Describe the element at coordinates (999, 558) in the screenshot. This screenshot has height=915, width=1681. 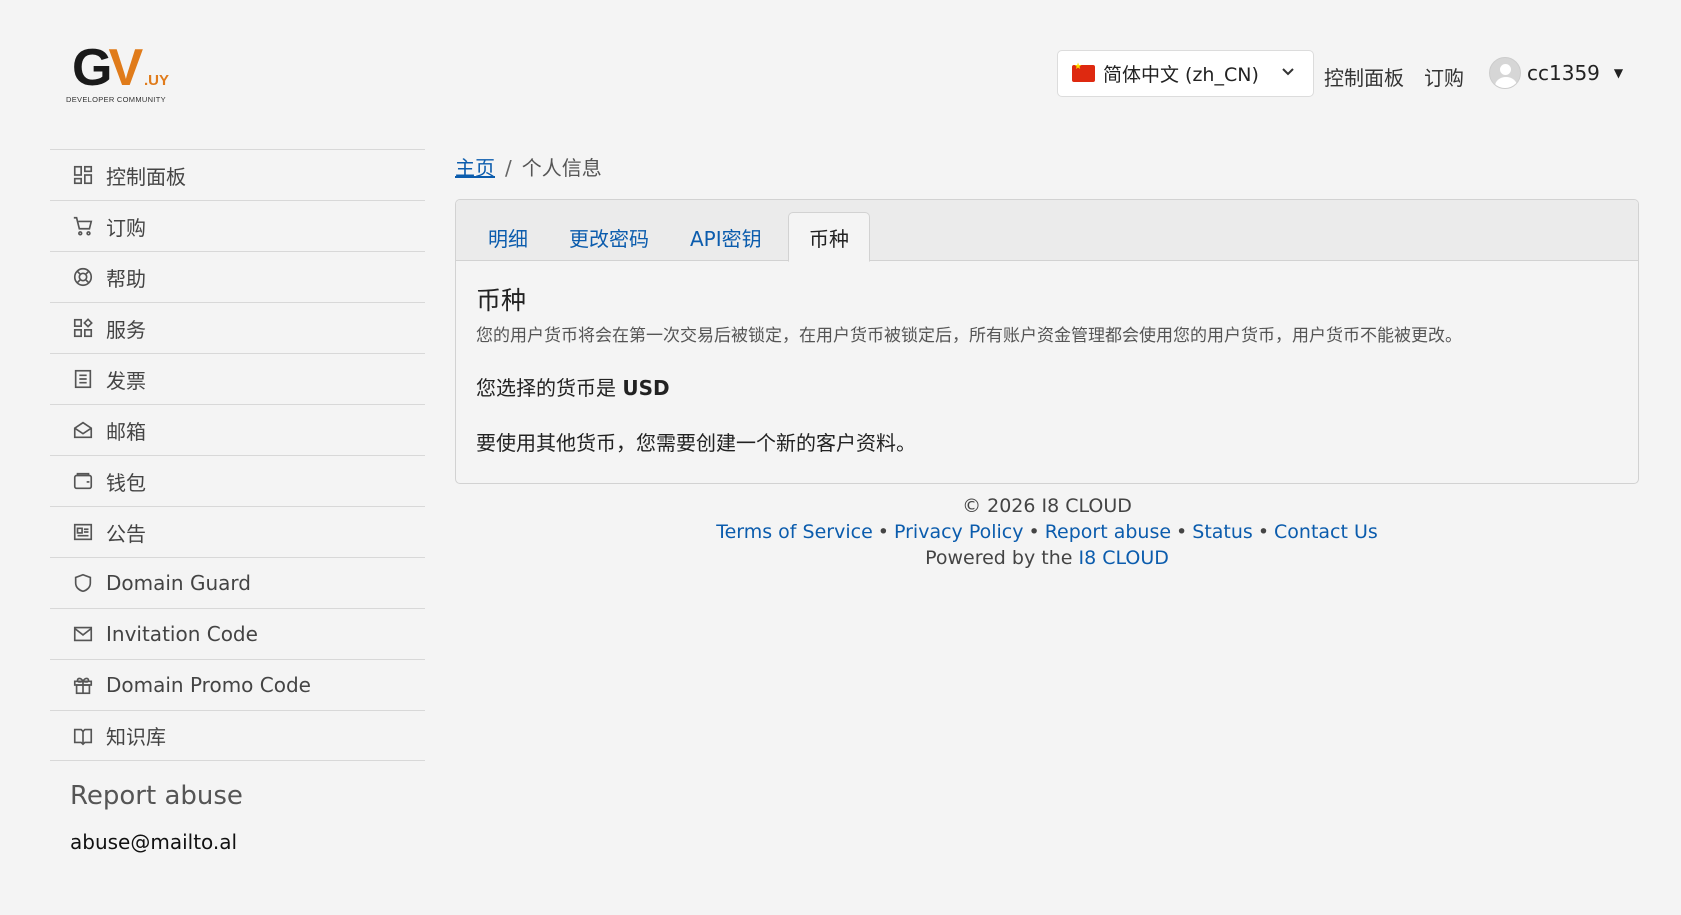
I see `powered-by-prefix: Powered by the` at that location.